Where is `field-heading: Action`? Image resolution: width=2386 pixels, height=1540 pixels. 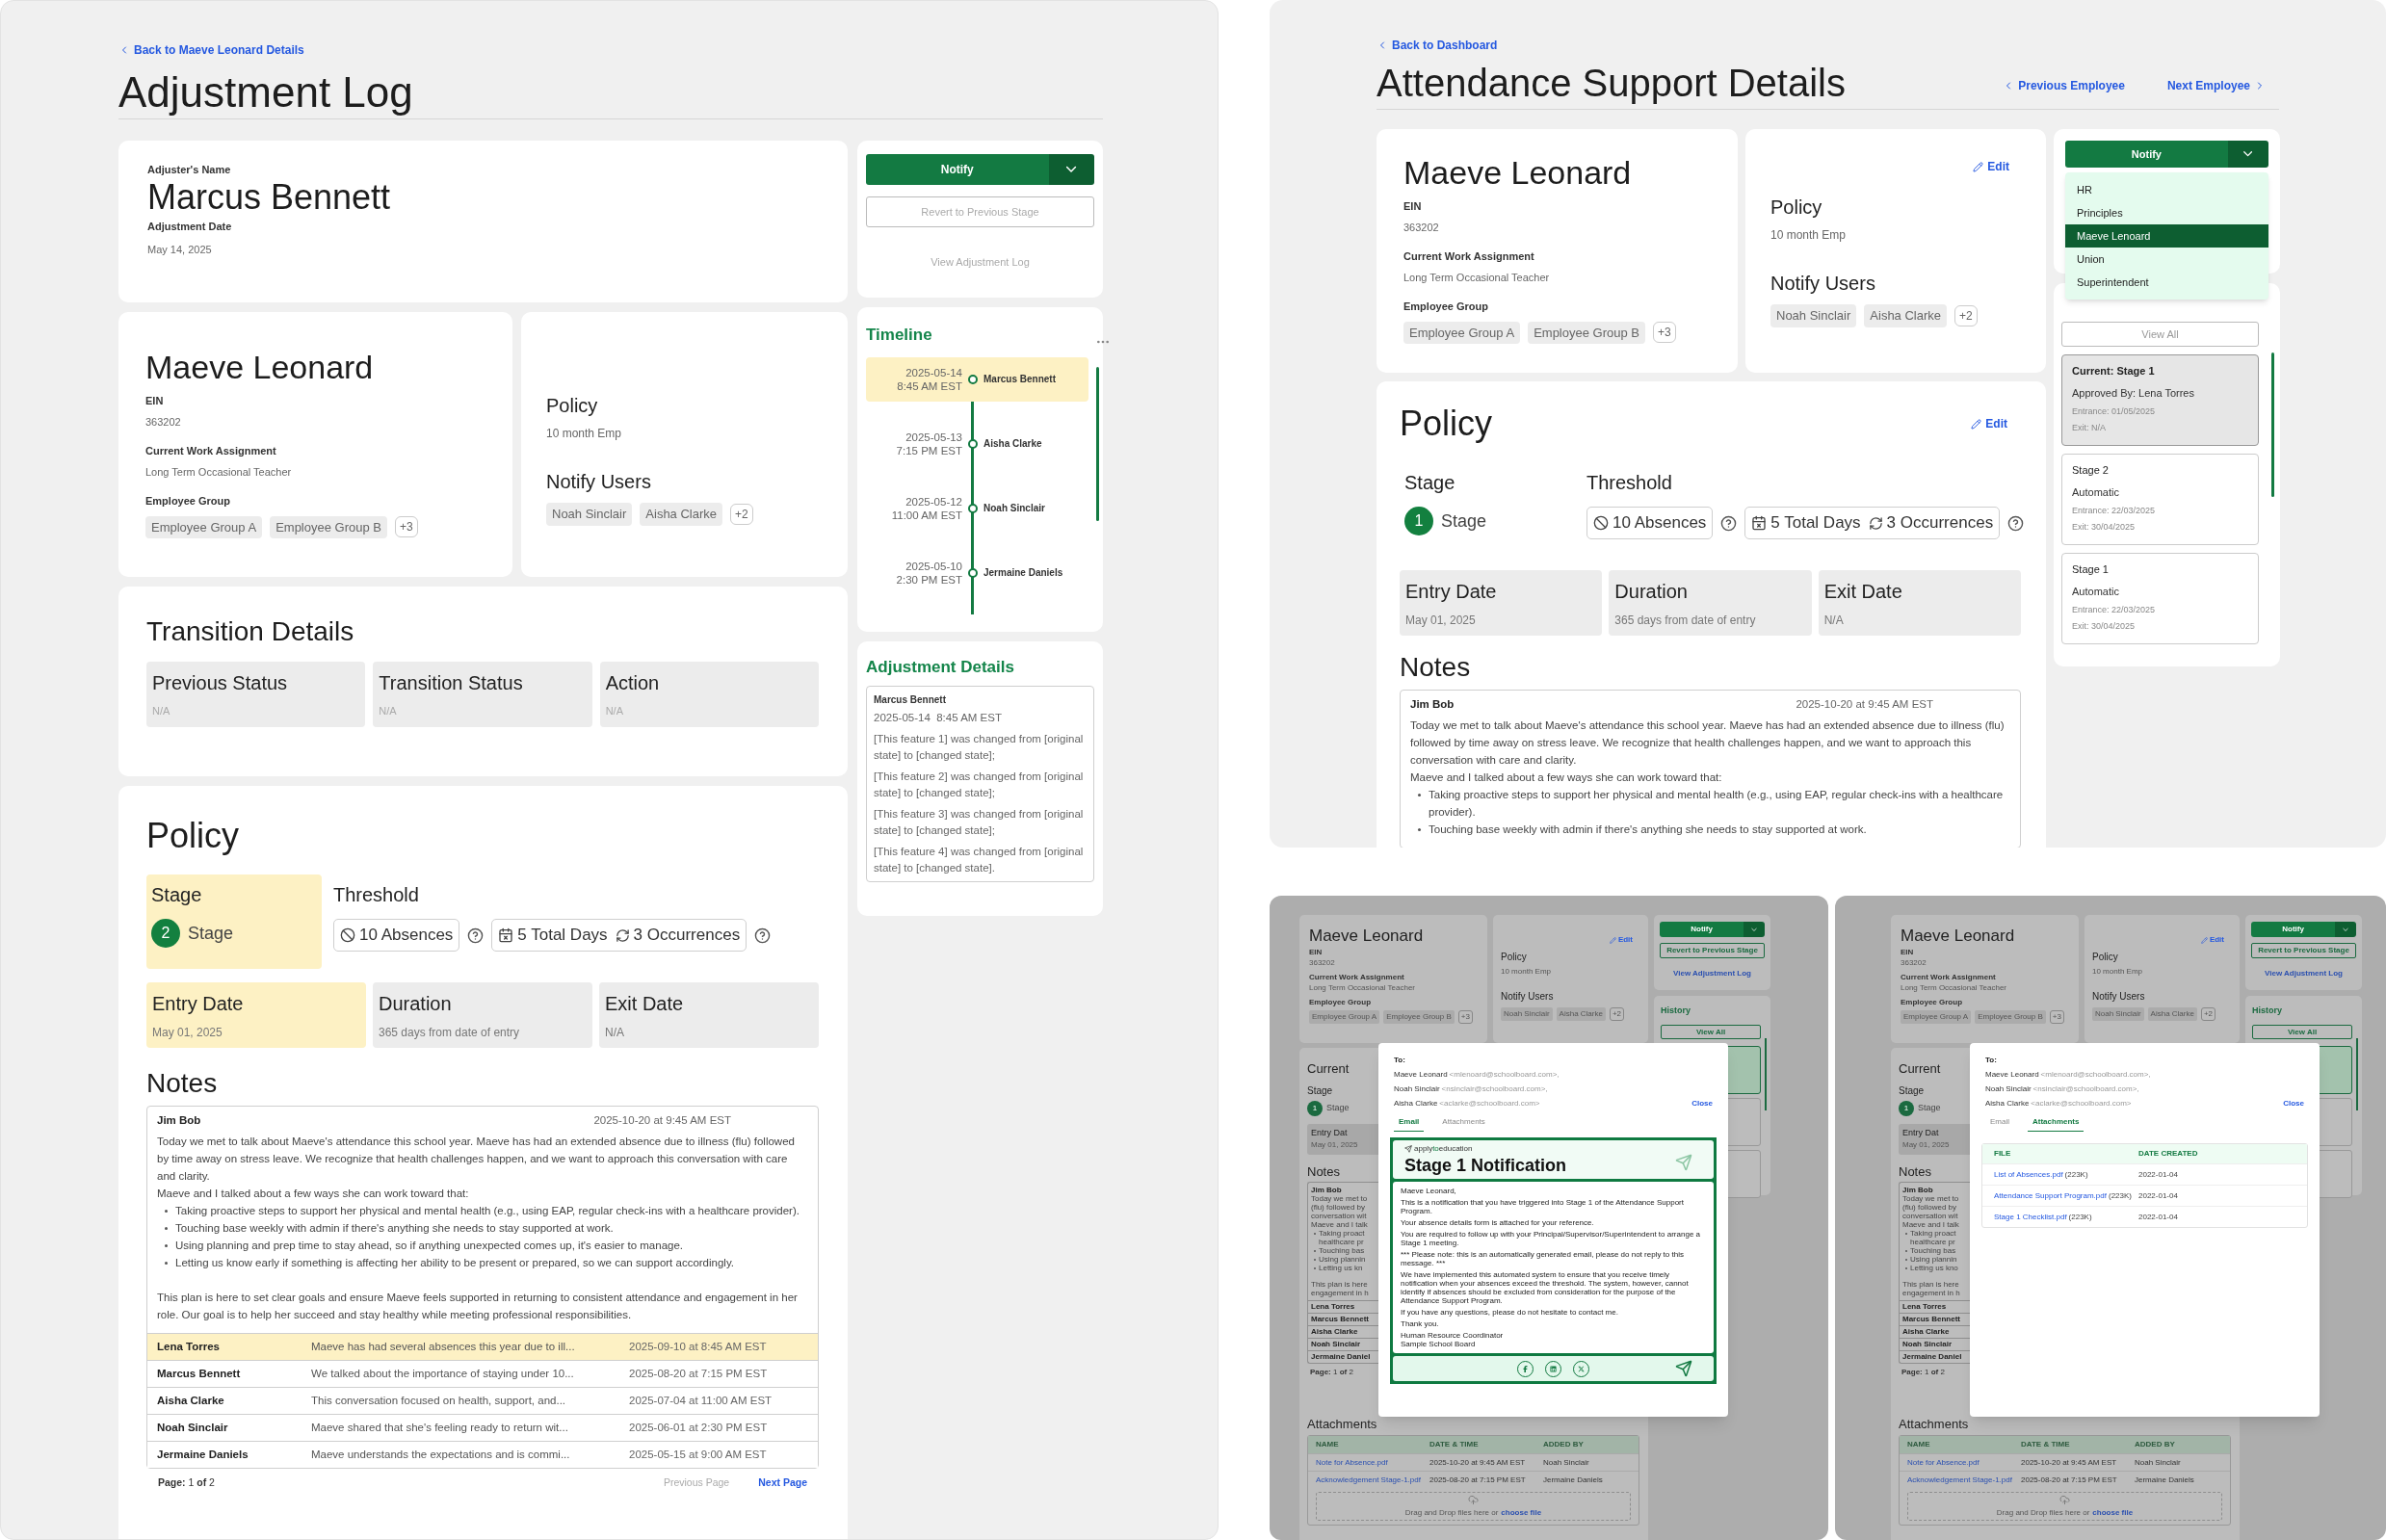 field-heading: Action is located at coordinates (633, 683).